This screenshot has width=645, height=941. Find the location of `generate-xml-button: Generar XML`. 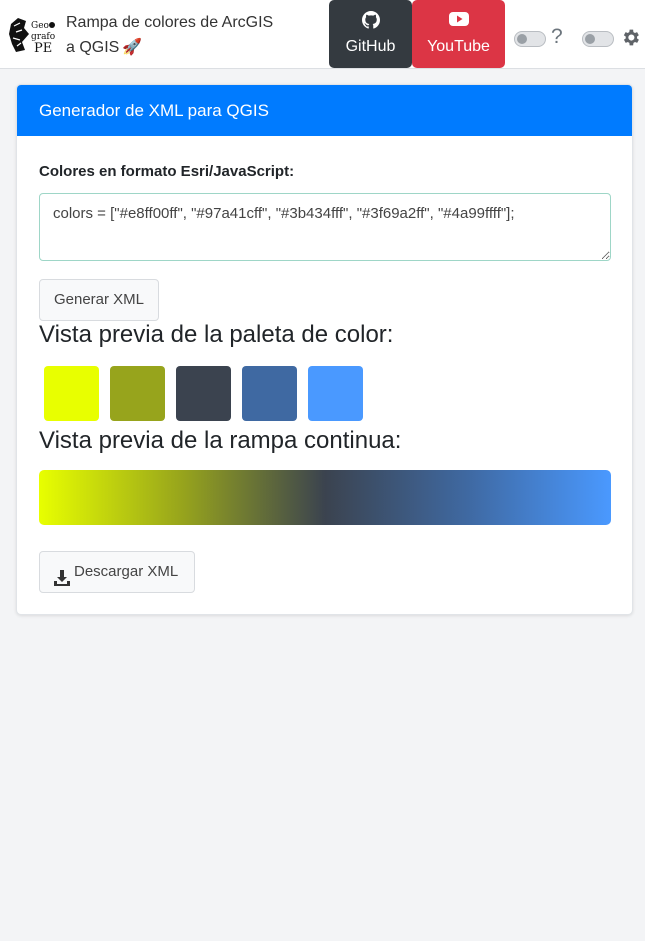

generate-xml-button: Generar XML is located at coordinates (99, 300).